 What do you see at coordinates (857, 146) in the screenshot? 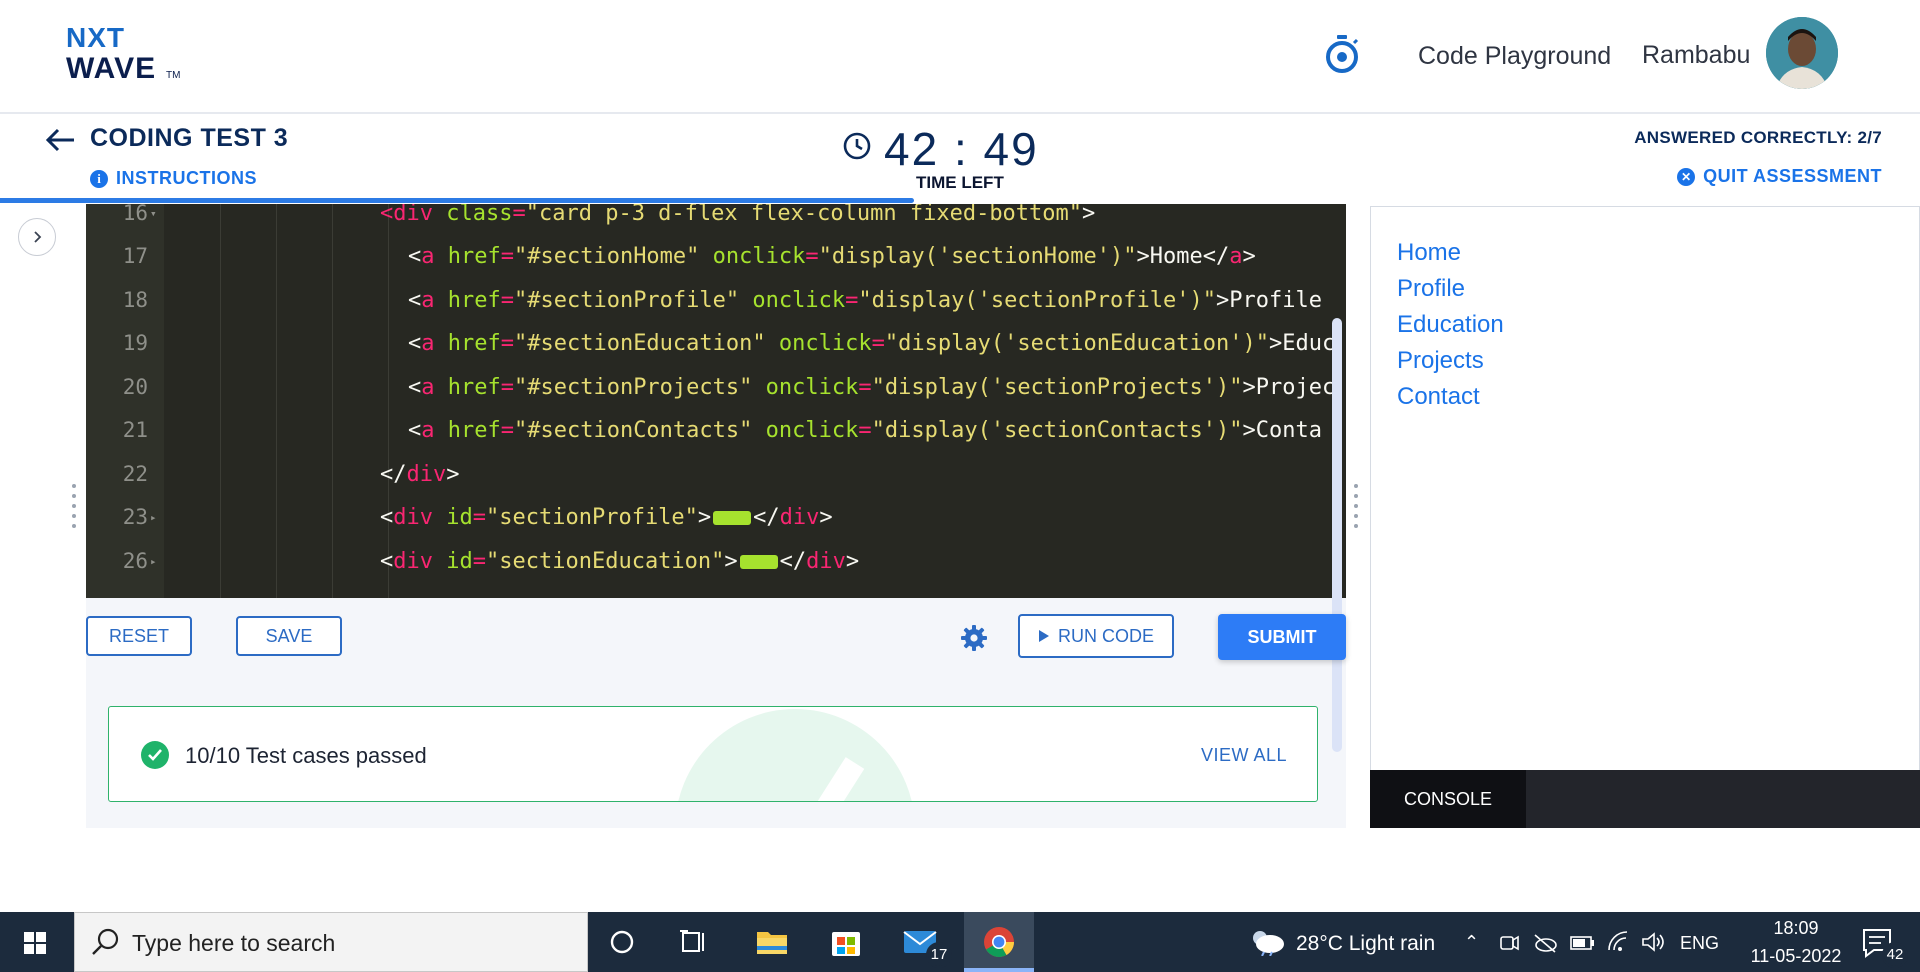
I see `clock-icon` at bounding box center [857, 146].